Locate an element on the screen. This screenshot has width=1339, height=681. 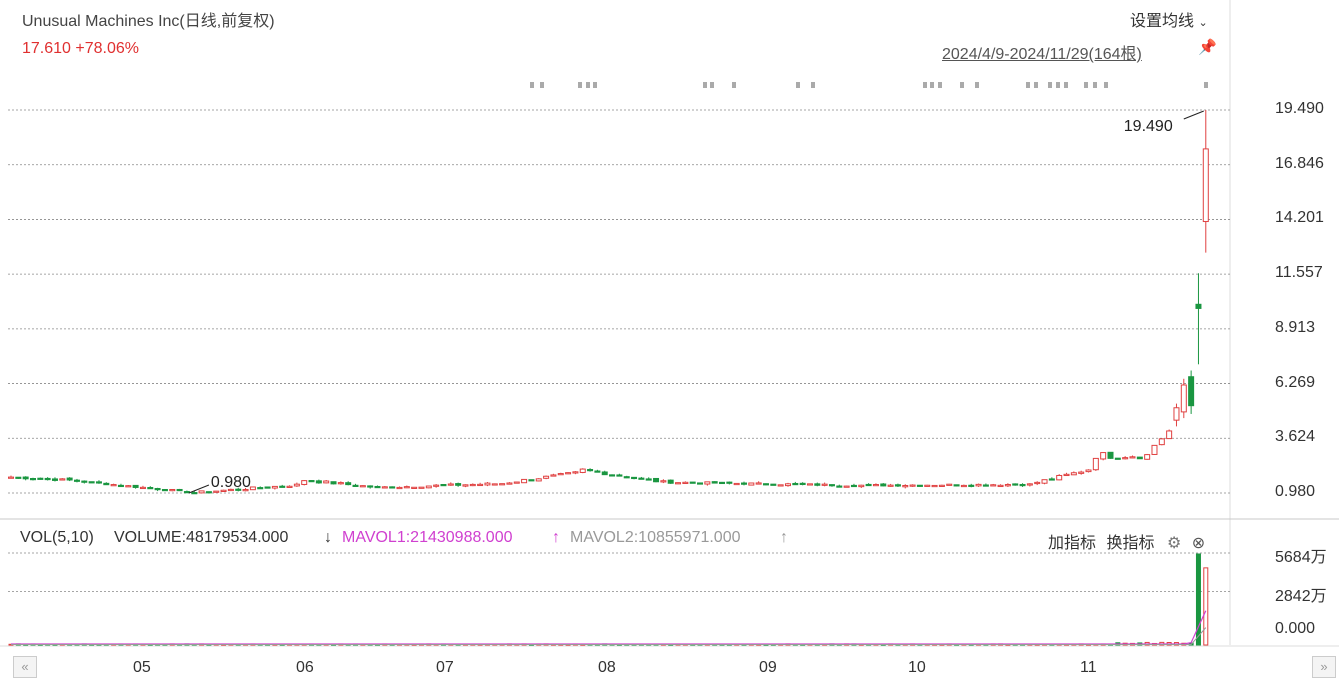
scroll-right-button: » is located at coordinates (1324, 667).